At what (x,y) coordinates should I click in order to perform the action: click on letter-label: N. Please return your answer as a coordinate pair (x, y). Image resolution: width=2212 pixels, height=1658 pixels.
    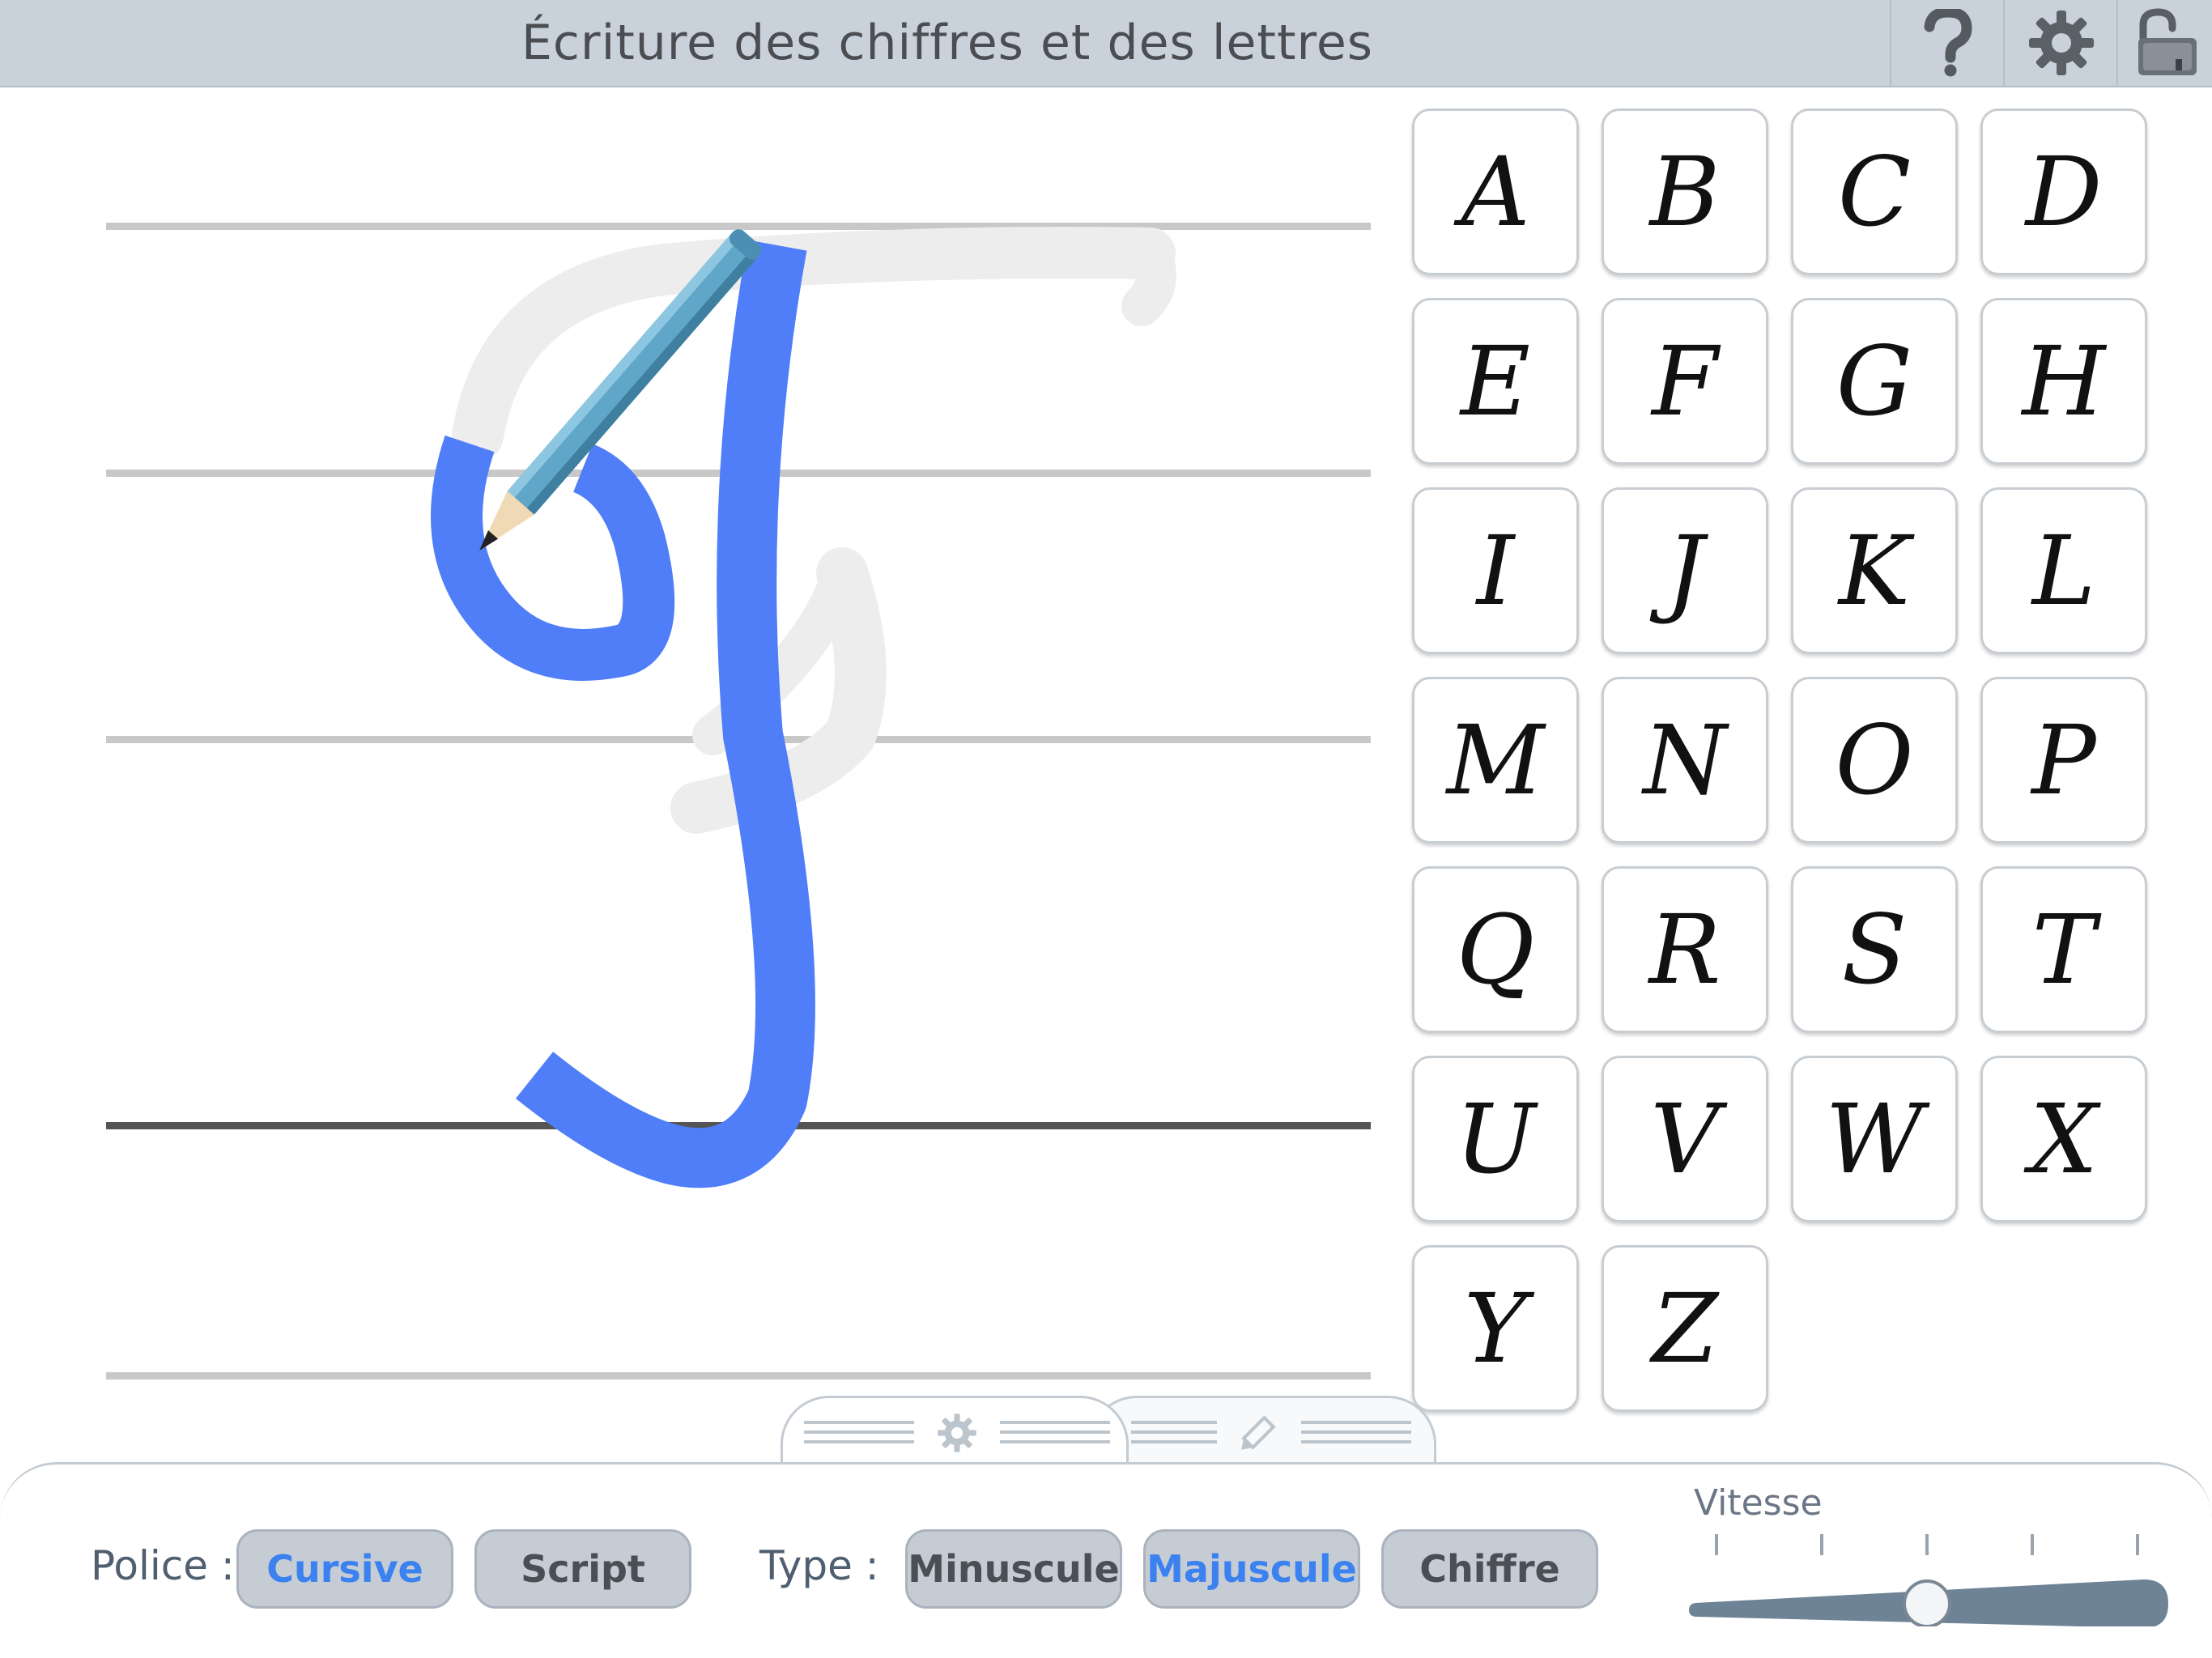
    Looking at the image, I should click on (1685, 760).